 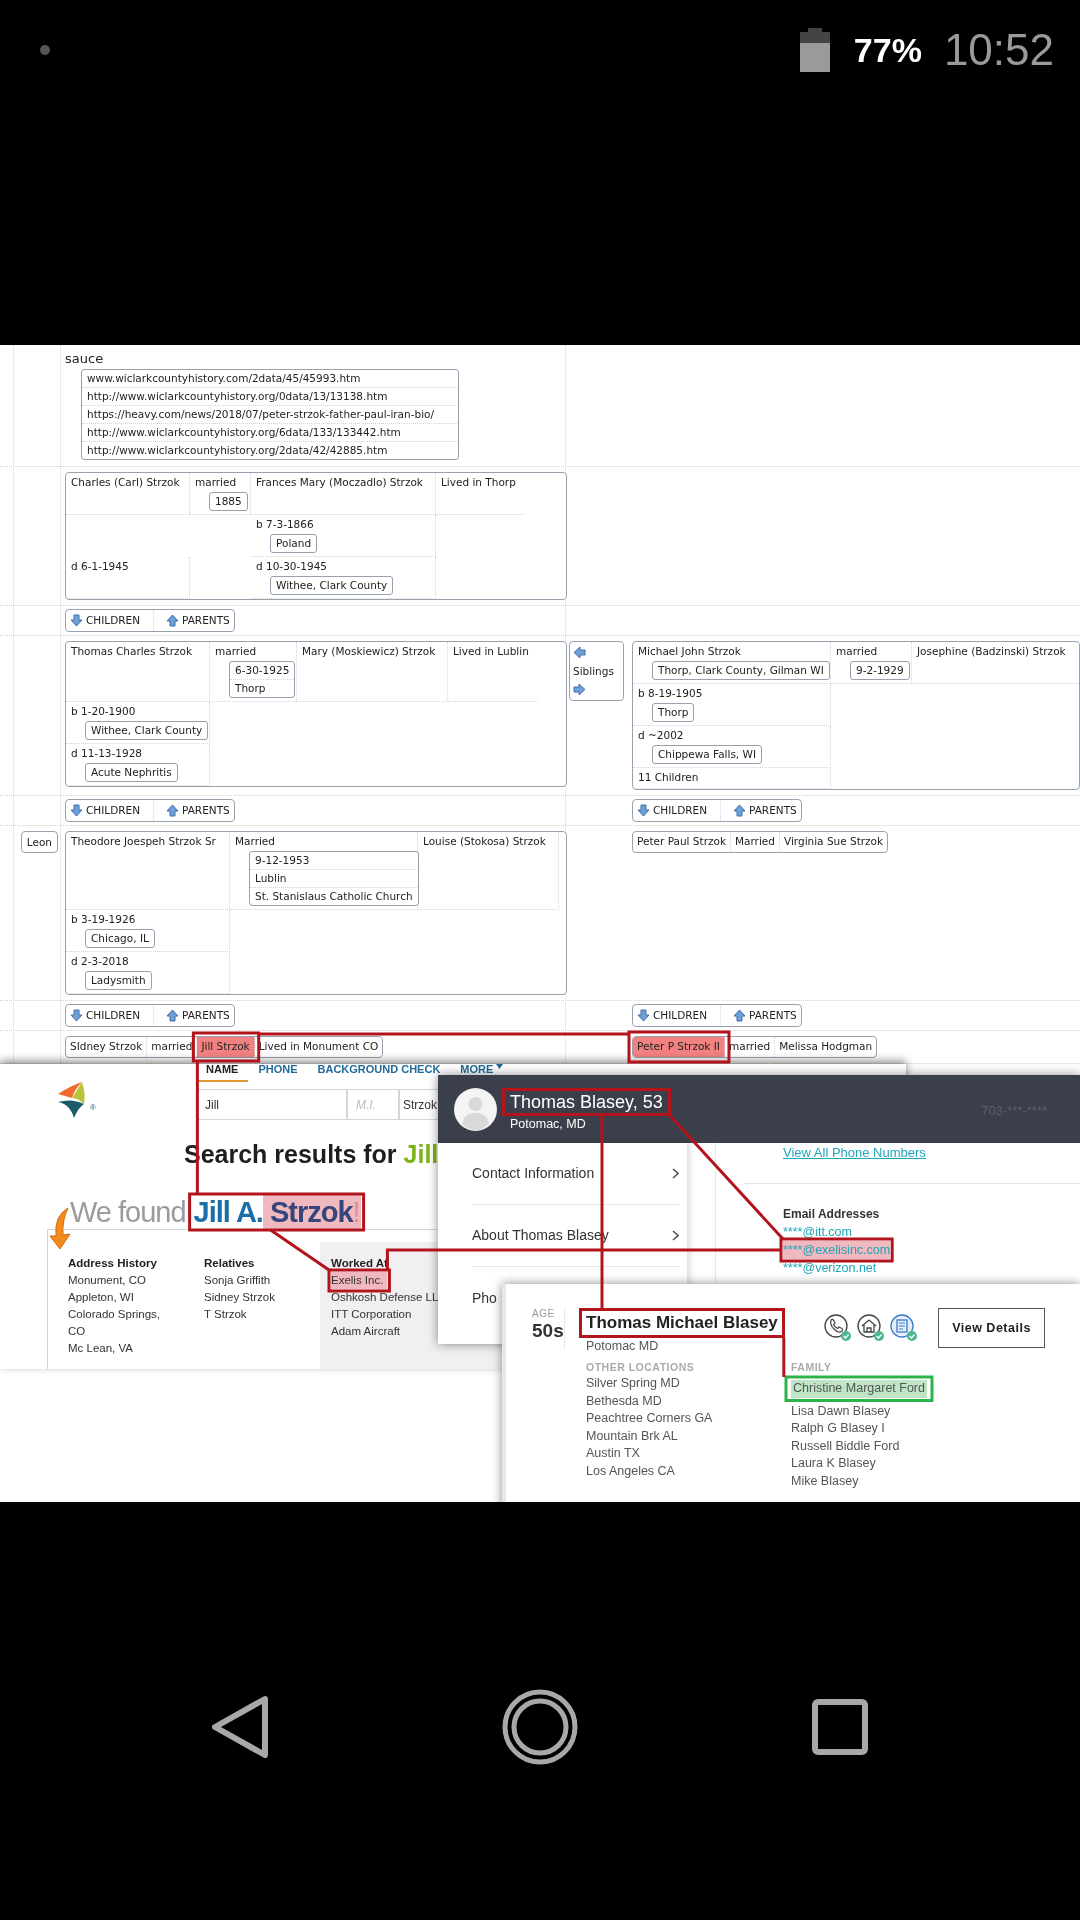 I want to click on profile-menu-item: Contact Information, so click(x=575, y=1174).